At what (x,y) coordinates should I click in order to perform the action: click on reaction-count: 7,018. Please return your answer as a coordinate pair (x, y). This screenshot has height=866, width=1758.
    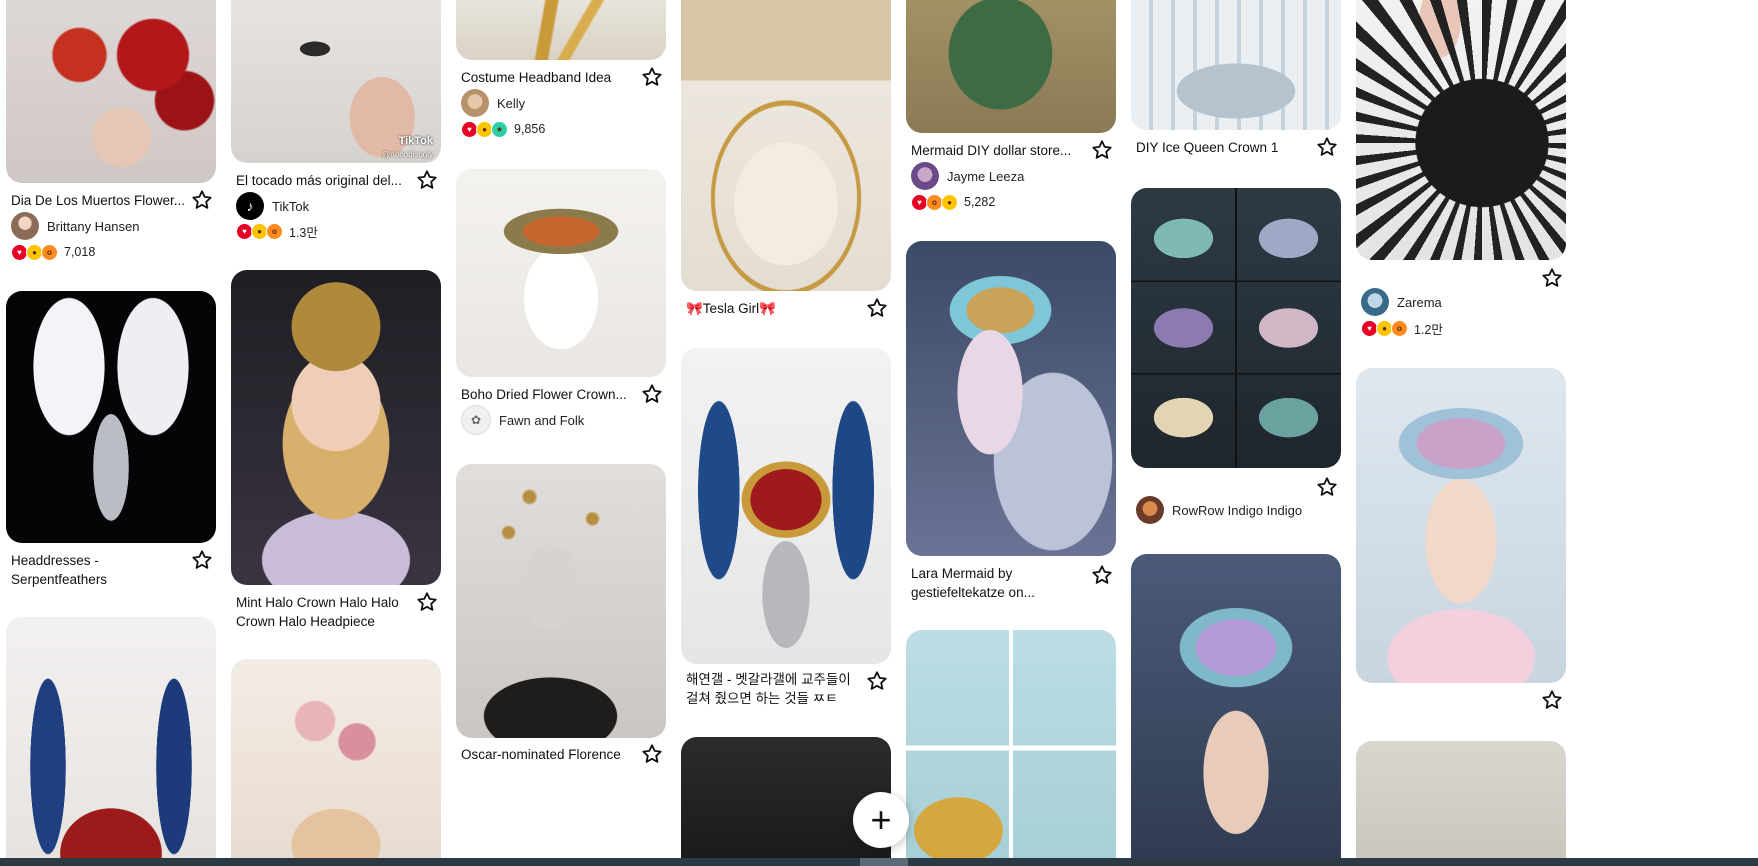
    Looking at the image, I should click on (80, 252).